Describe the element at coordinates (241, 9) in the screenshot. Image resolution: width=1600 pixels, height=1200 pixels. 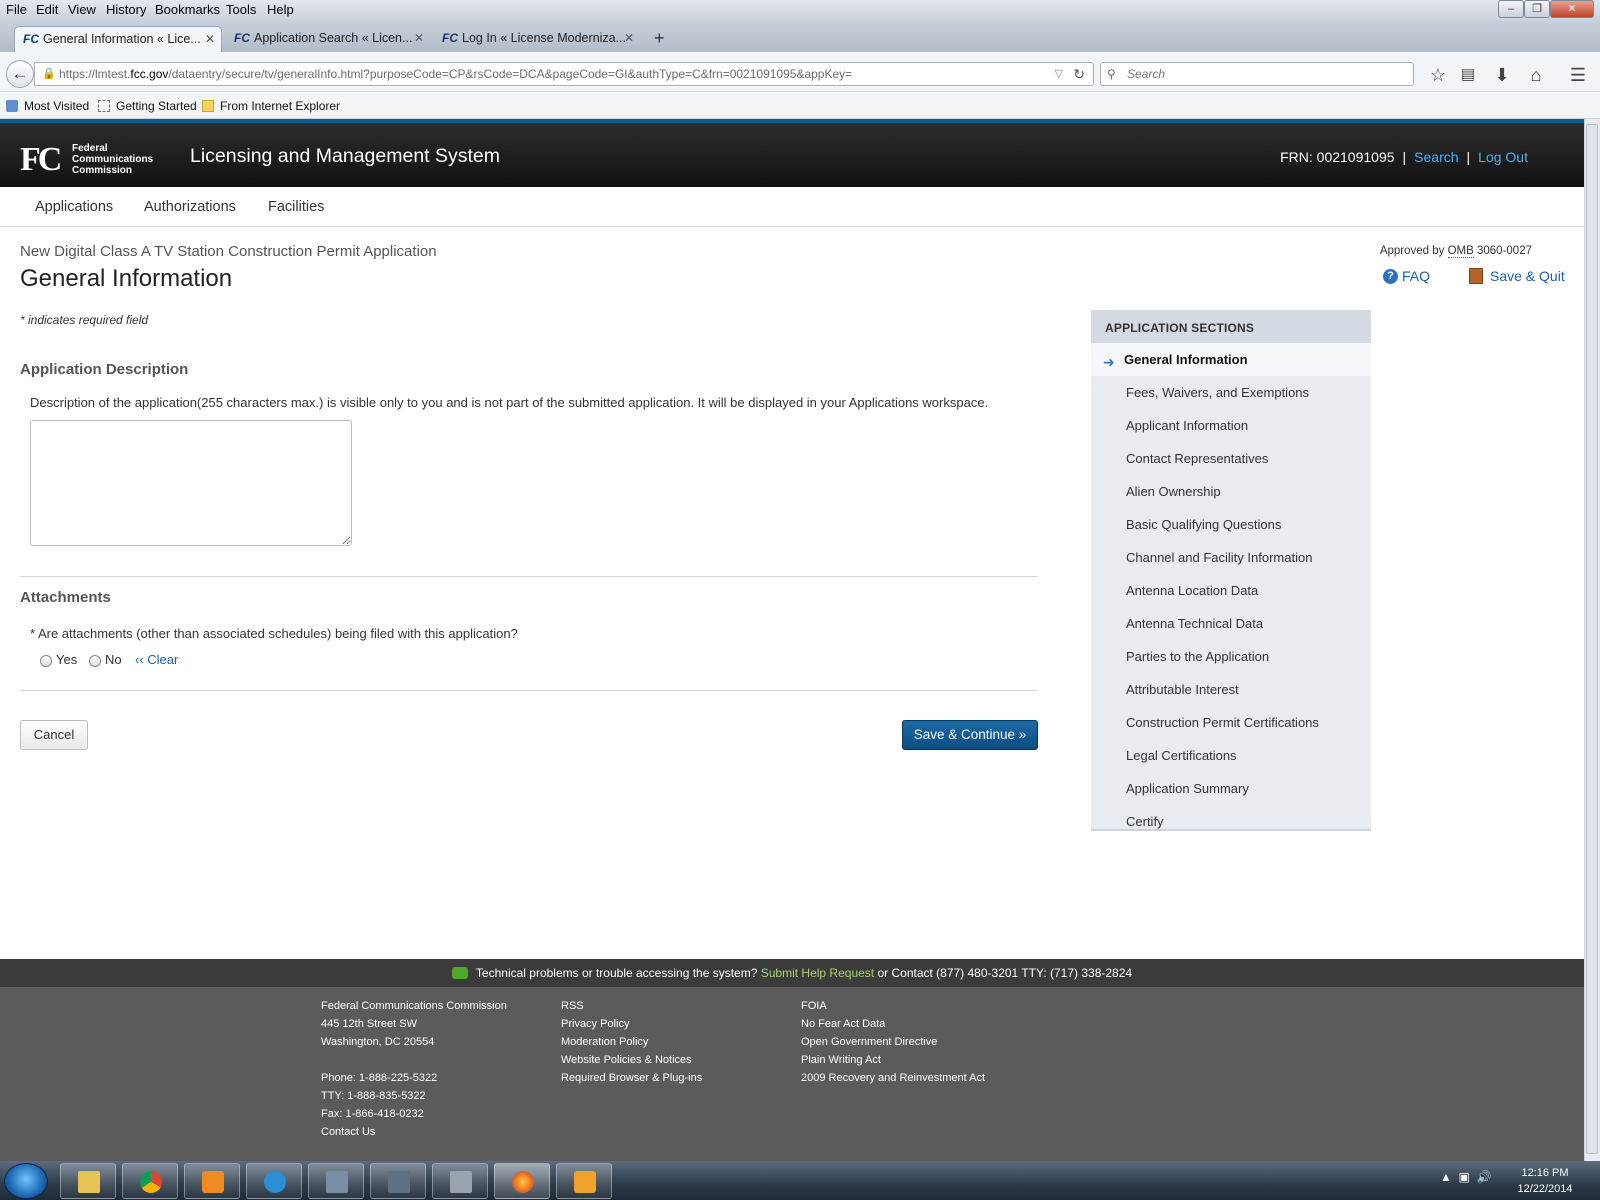
I see `menu-tools: Tools` at that location.